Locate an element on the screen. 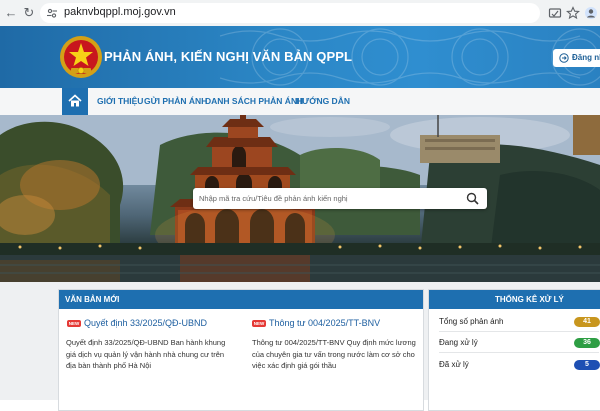 The height and width of the screenshot is (411, 600). profile-icon is located at coordinates (591, 13).